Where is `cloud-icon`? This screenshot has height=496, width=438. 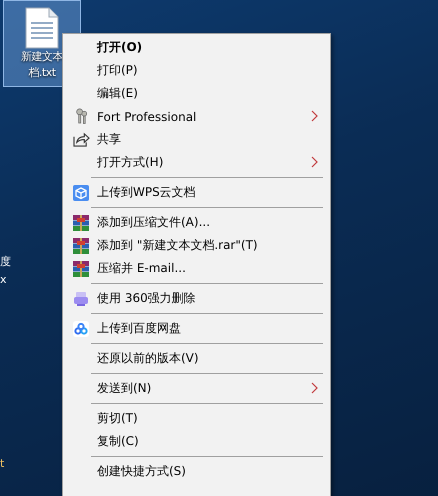 cloud-icon is located at coordinates (81, 328).